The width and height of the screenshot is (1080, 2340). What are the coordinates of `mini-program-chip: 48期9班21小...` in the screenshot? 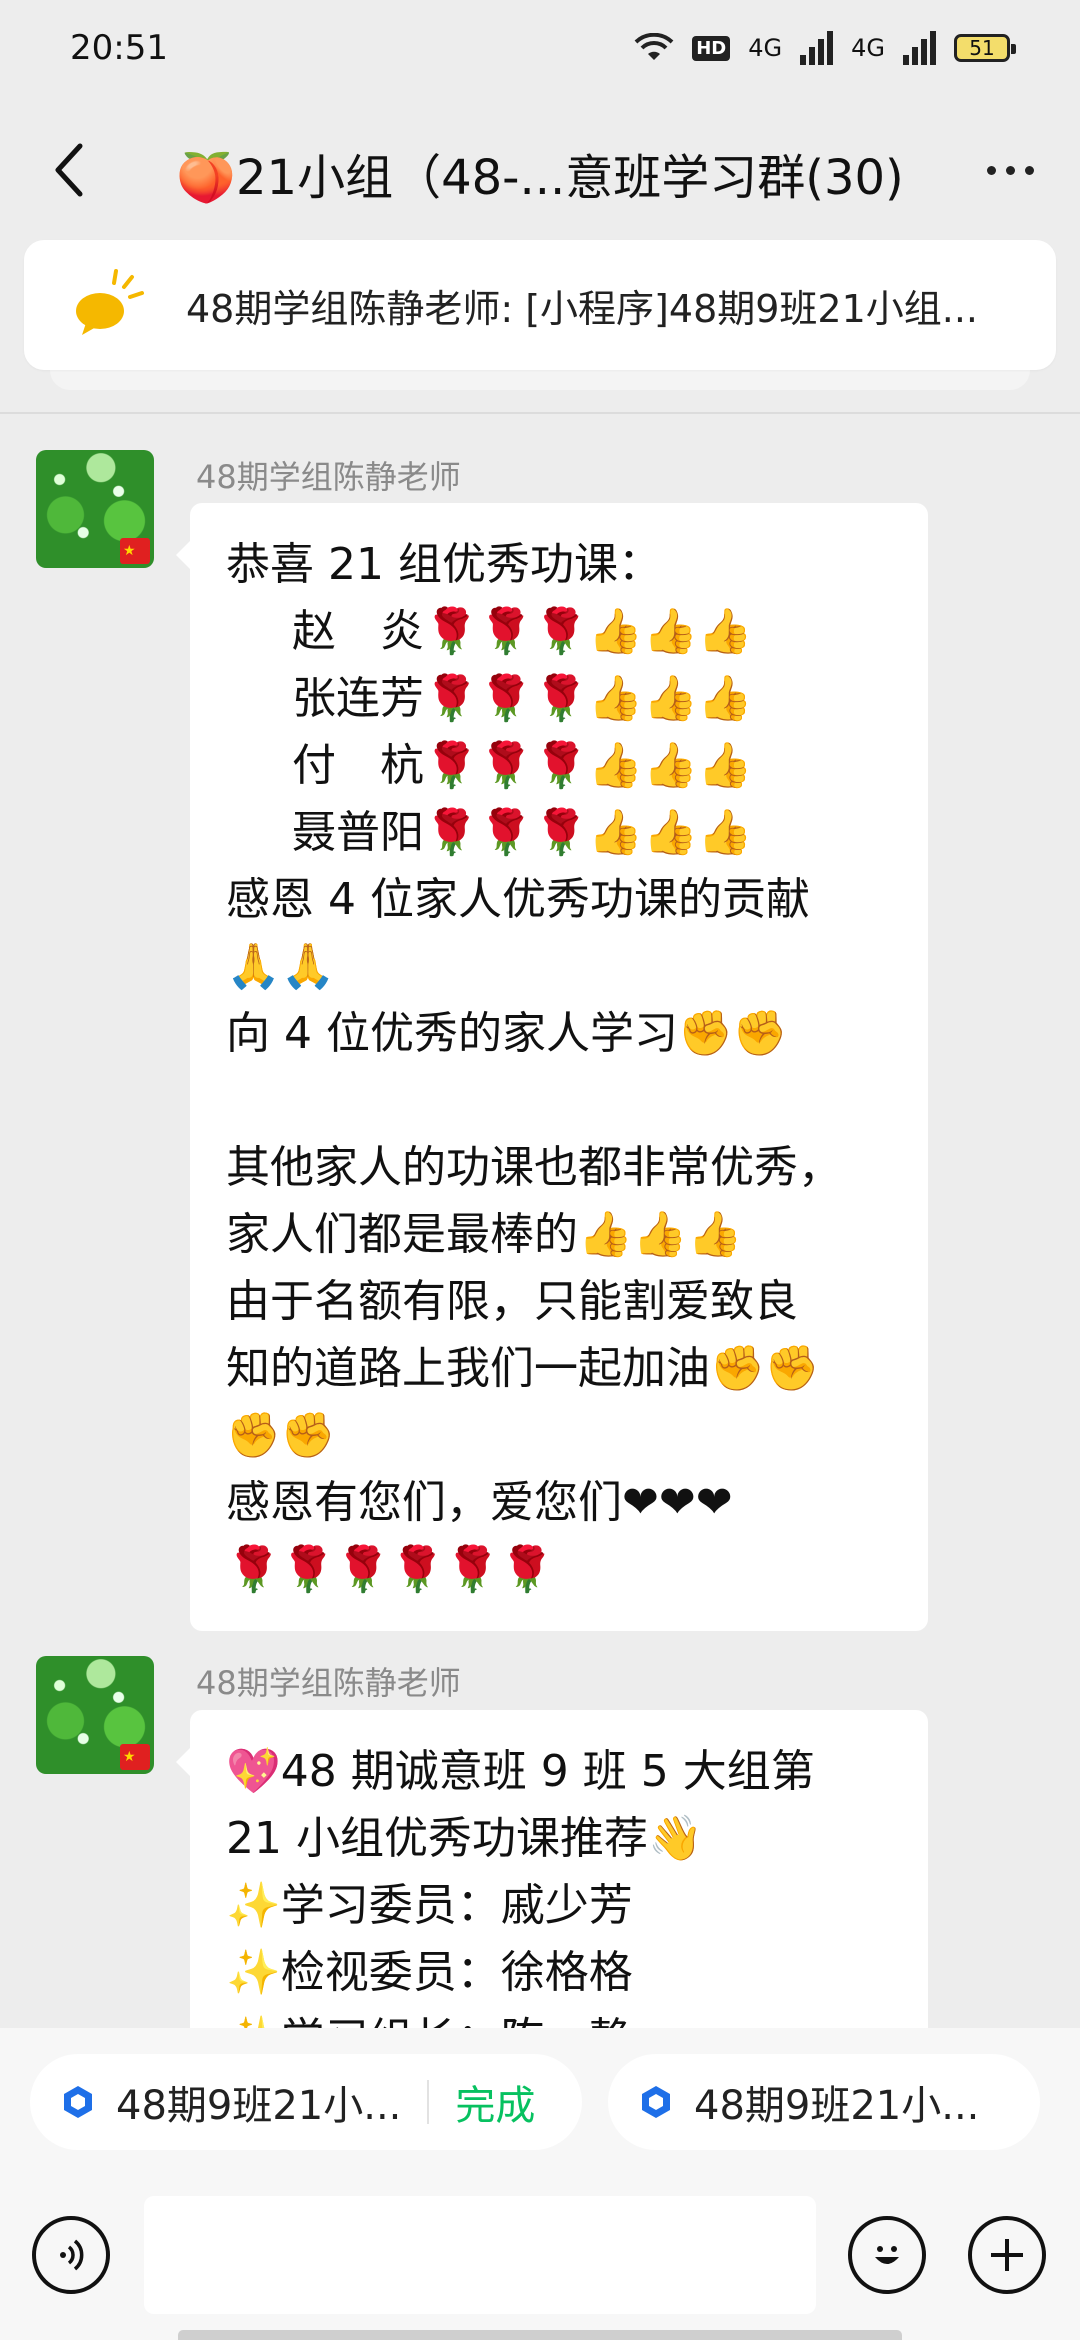 It's located at (824, 2102).